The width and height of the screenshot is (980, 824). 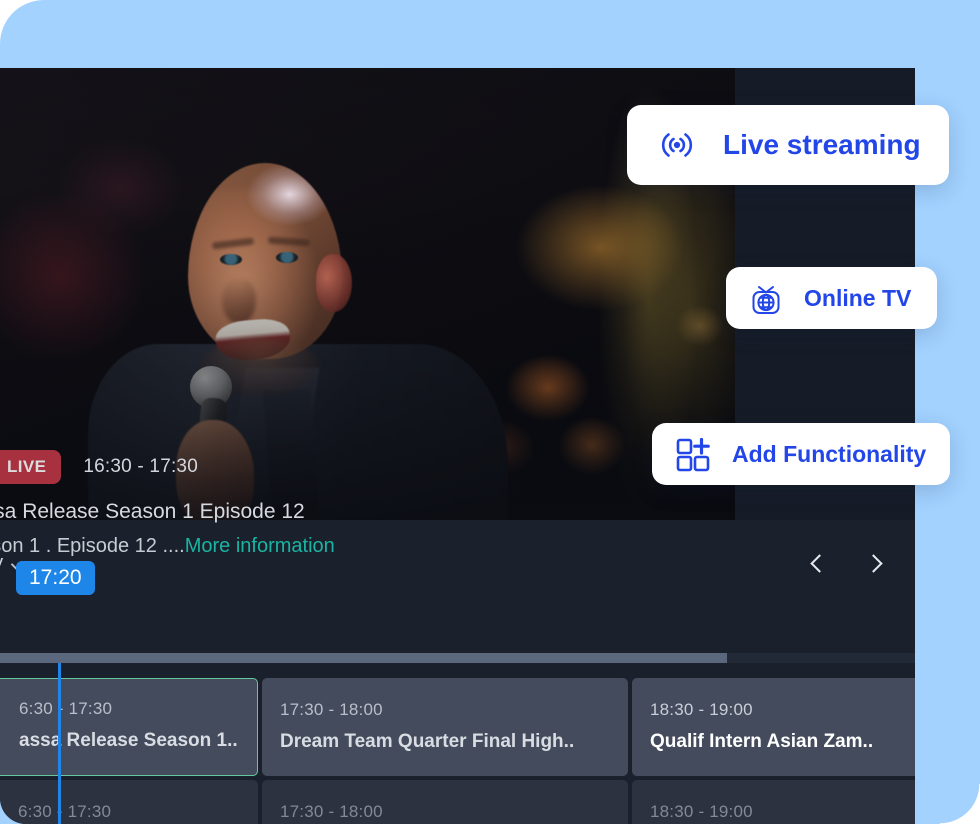 What do you see at coordinates (31, 467) in the screenshot?
I see `live-badge: LIVE` at bounding box center [31, 467].